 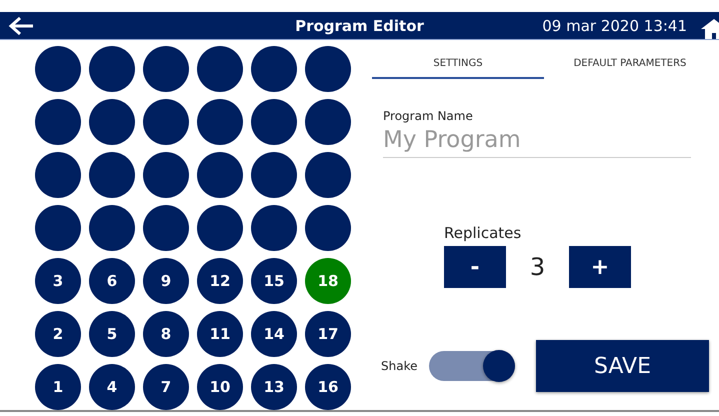 What do you see at coordinates (328, 334) in the screenshot?
I see `well-button: 17` at bounding box center [328, 334].